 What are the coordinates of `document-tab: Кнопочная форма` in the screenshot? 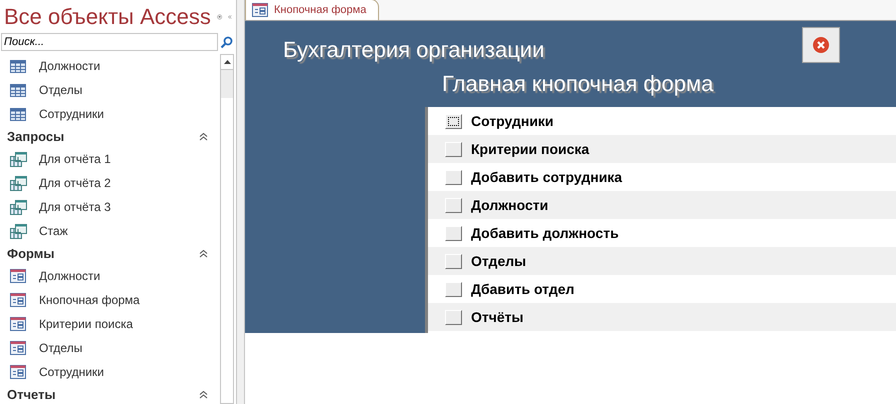 It's located at (312, 10).